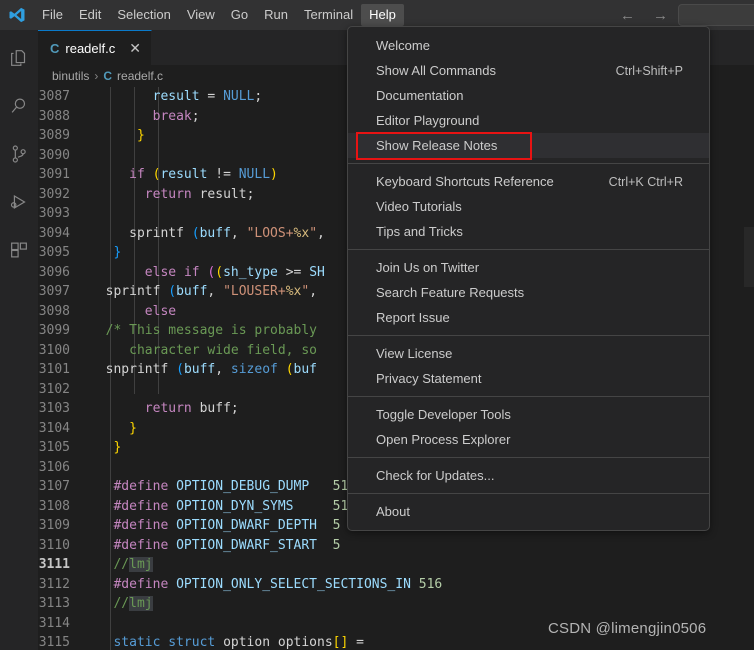  What do you see at coordinates (528, 414) in the screenshot?
I see `menu-item-toggle-developer-tools: Toggle Developer Tools` at bounding box center [528, 414].